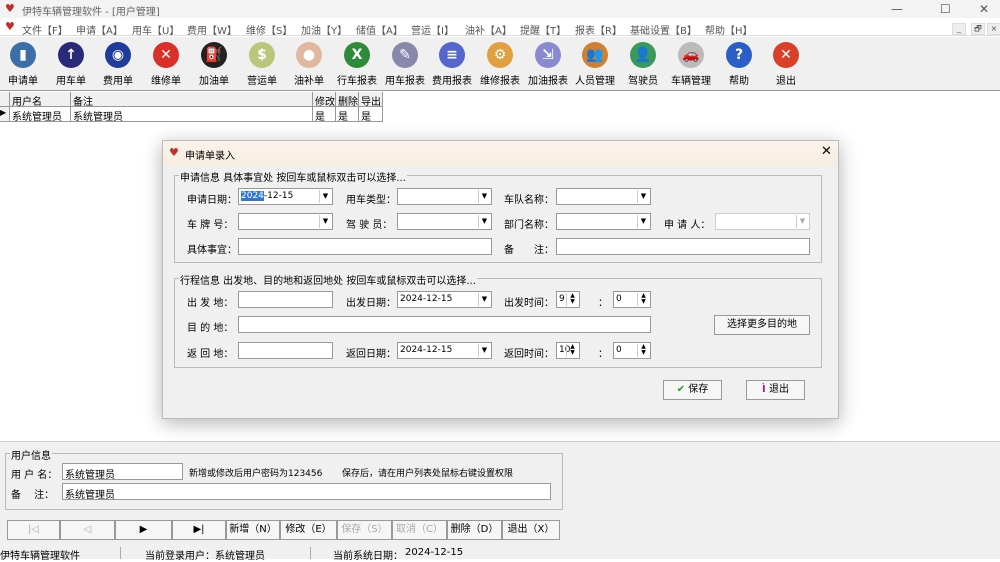  I want to click on cell-export: 是, so click(371, 114).